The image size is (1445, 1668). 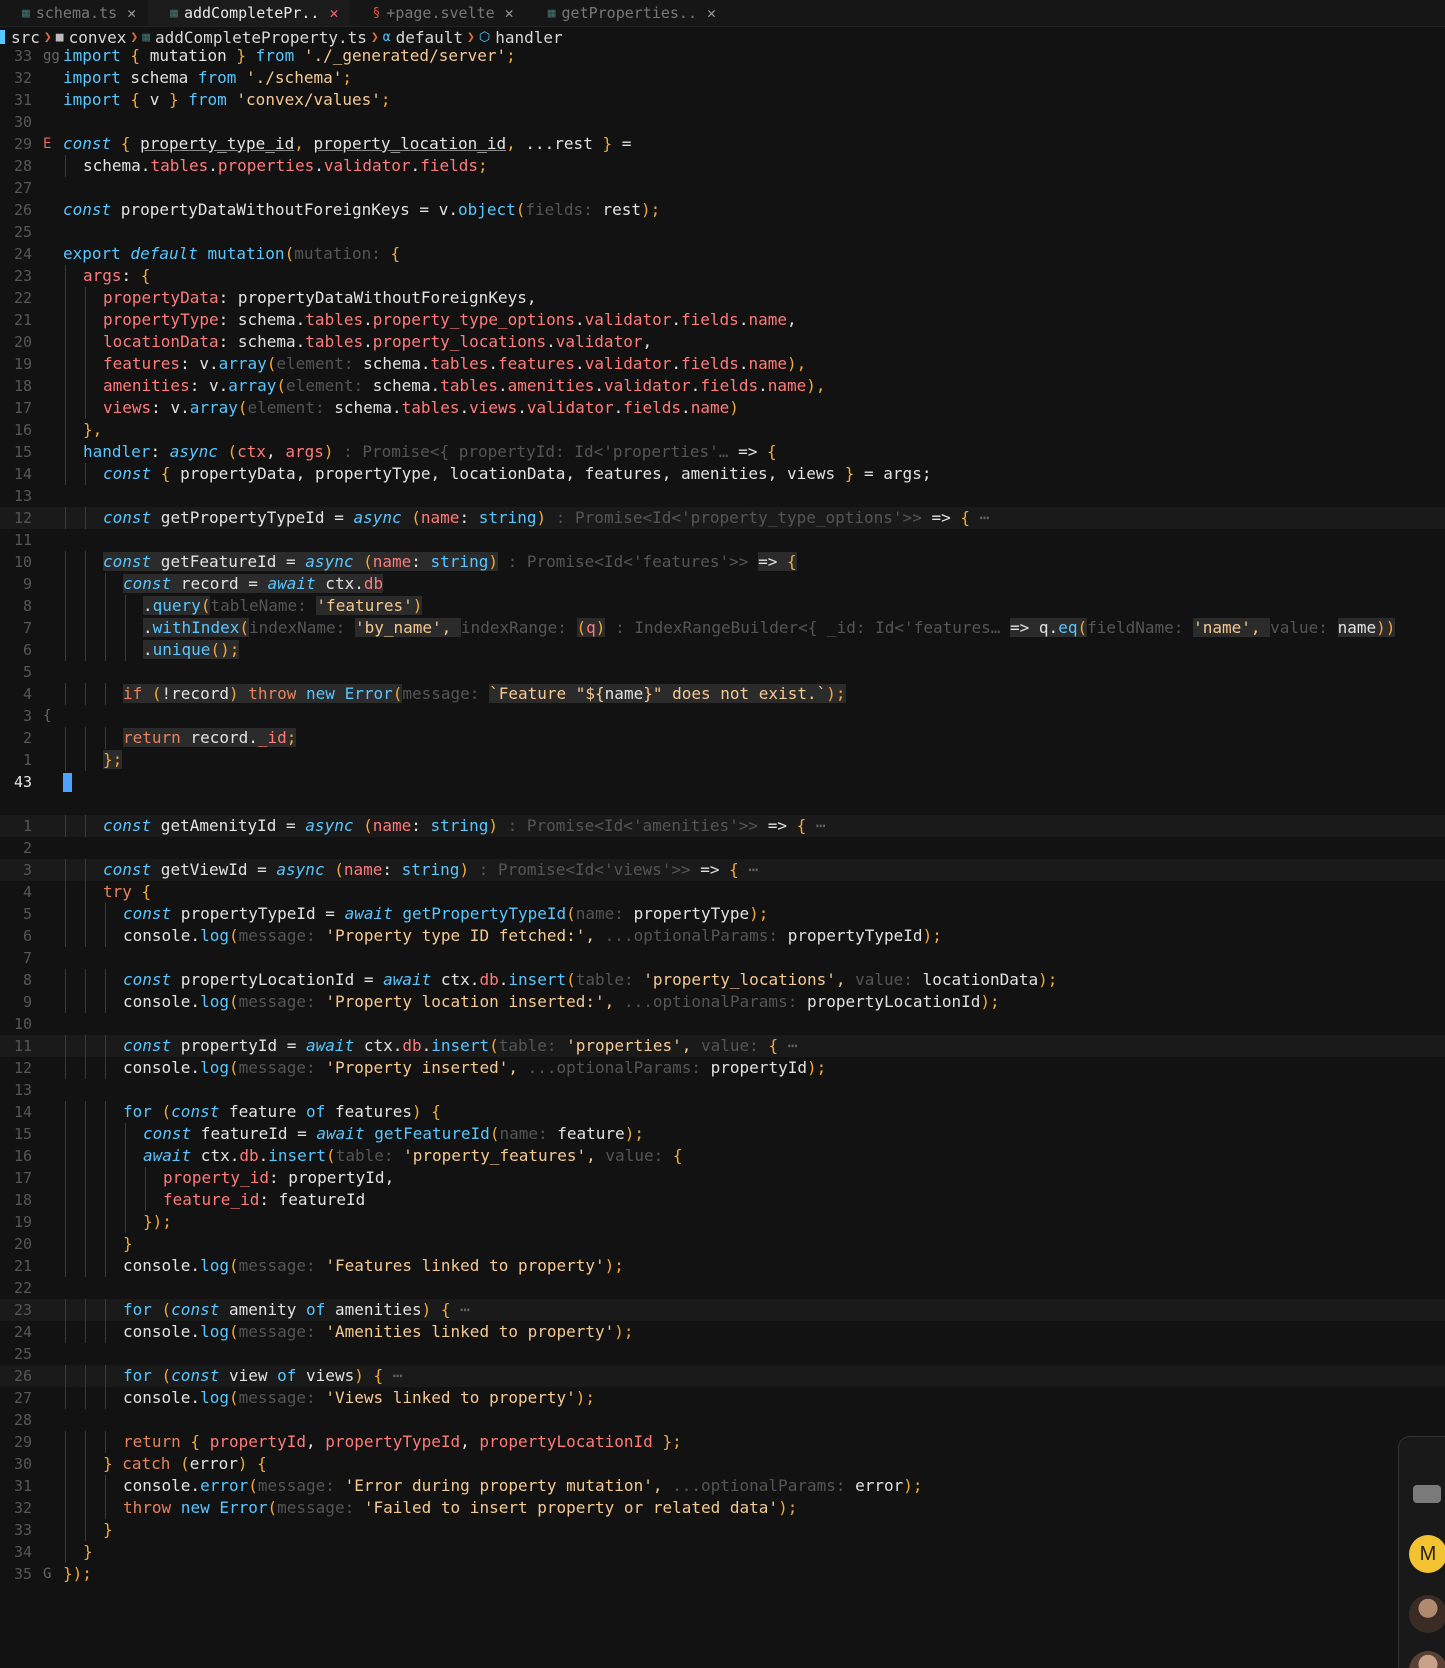 What do you see at coordinates (1427, 1554) in the screenshot?
I see `avatar: M` at bounding box center [1427, 1554].